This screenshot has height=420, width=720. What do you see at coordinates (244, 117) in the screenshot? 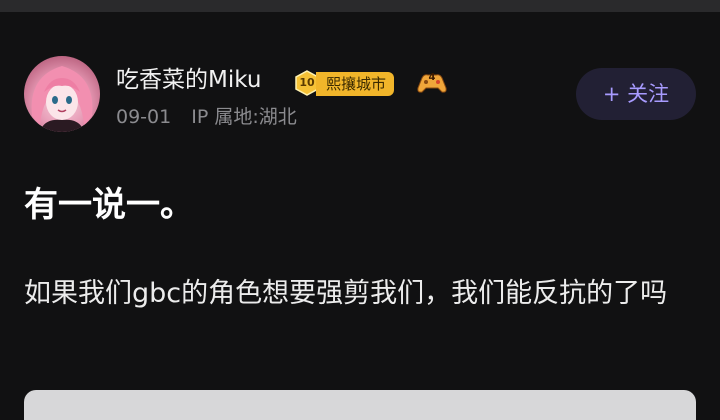
I see `ip-location: IP 属地:湖北` at bounding box center [244, 117].